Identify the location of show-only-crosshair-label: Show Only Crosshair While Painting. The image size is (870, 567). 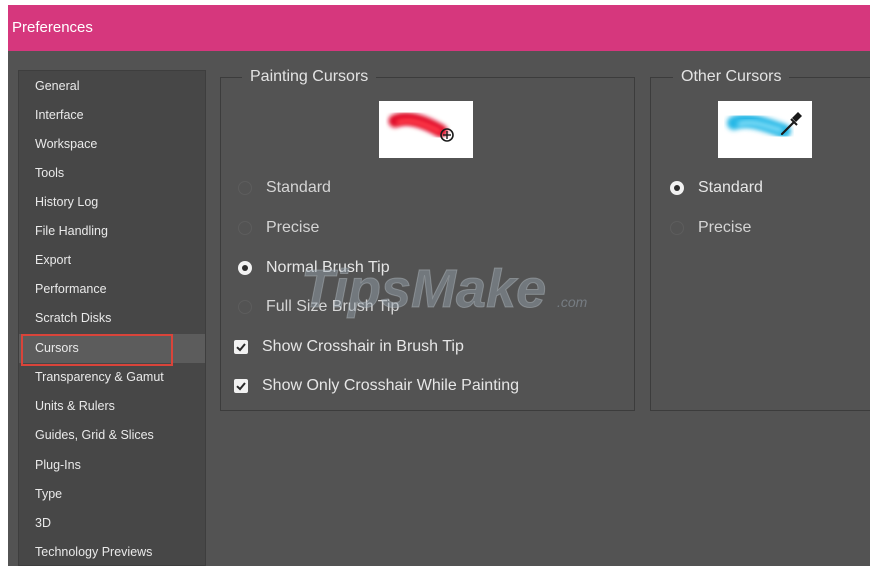
(390, 385).